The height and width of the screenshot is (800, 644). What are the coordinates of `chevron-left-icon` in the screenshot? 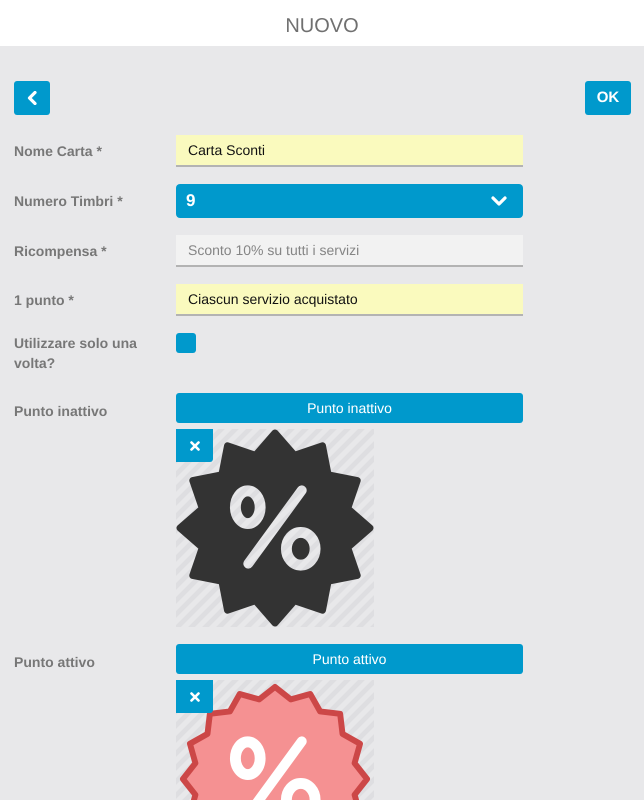 It's located at (32, 98).